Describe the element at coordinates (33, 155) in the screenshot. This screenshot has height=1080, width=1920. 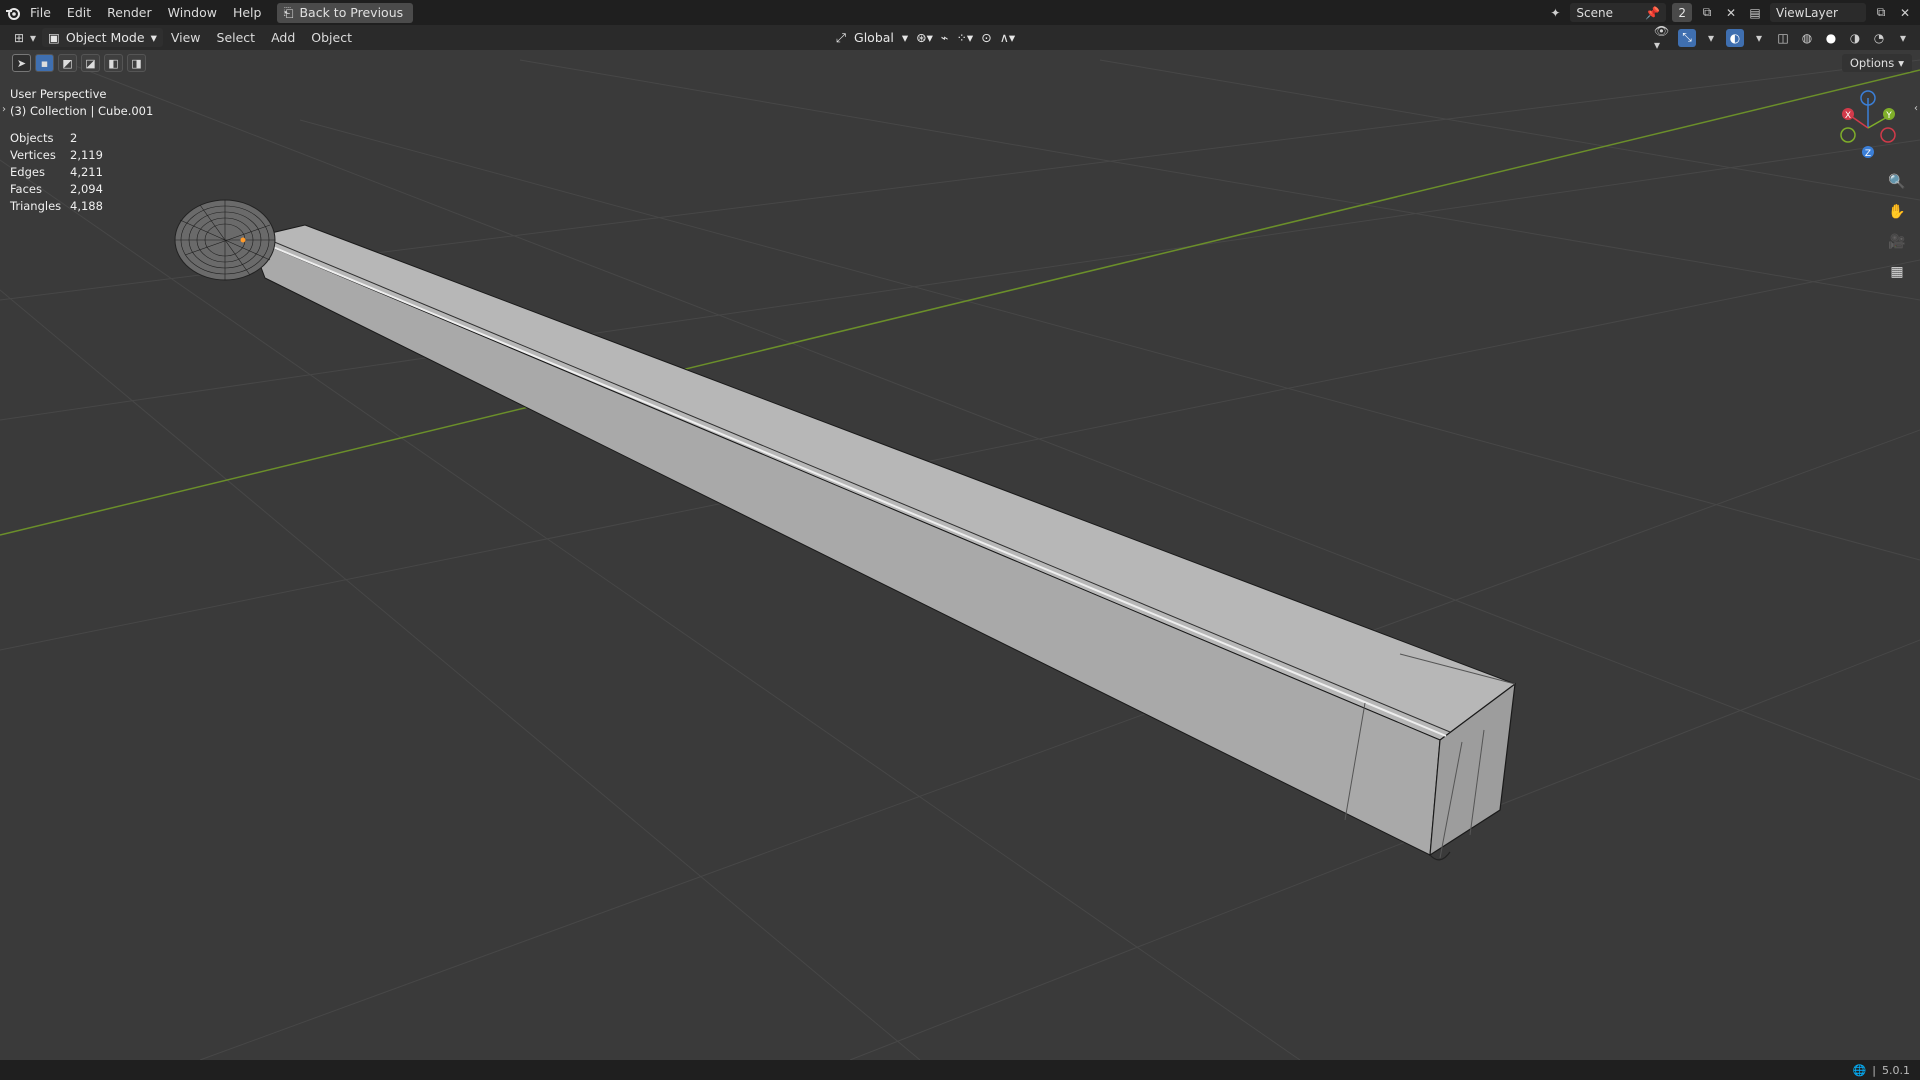
I see `stat-label: Vertices` at that location.